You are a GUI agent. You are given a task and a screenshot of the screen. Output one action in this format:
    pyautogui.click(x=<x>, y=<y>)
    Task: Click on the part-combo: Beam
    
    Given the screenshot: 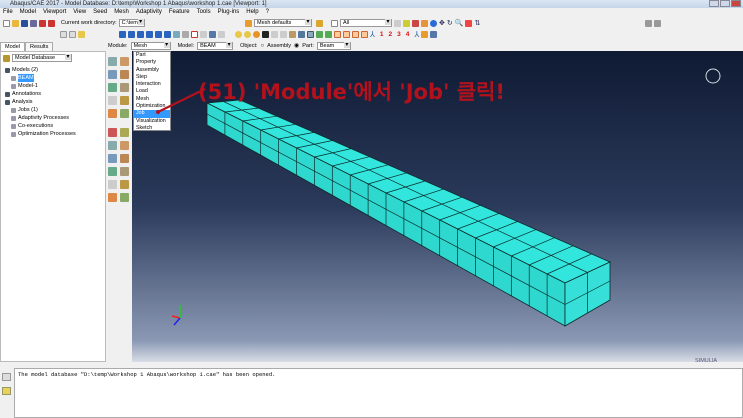 What is the action you would take?
    pyautogui.click(x=333, y=45)
    